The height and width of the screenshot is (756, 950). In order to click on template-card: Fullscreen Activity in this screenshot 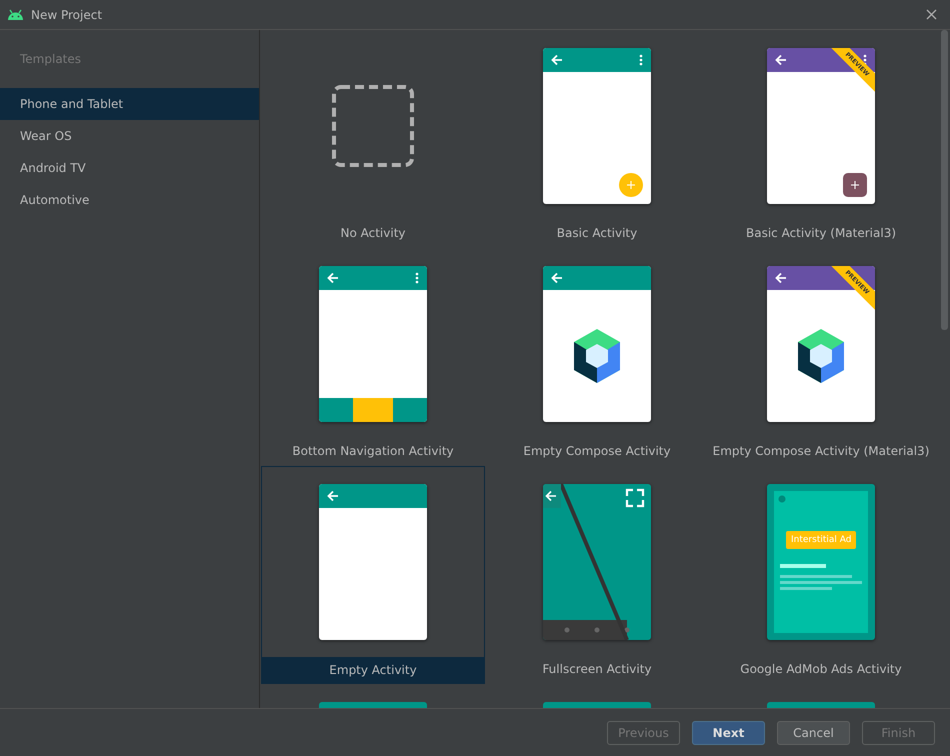, I will do `click(597, 575)`.